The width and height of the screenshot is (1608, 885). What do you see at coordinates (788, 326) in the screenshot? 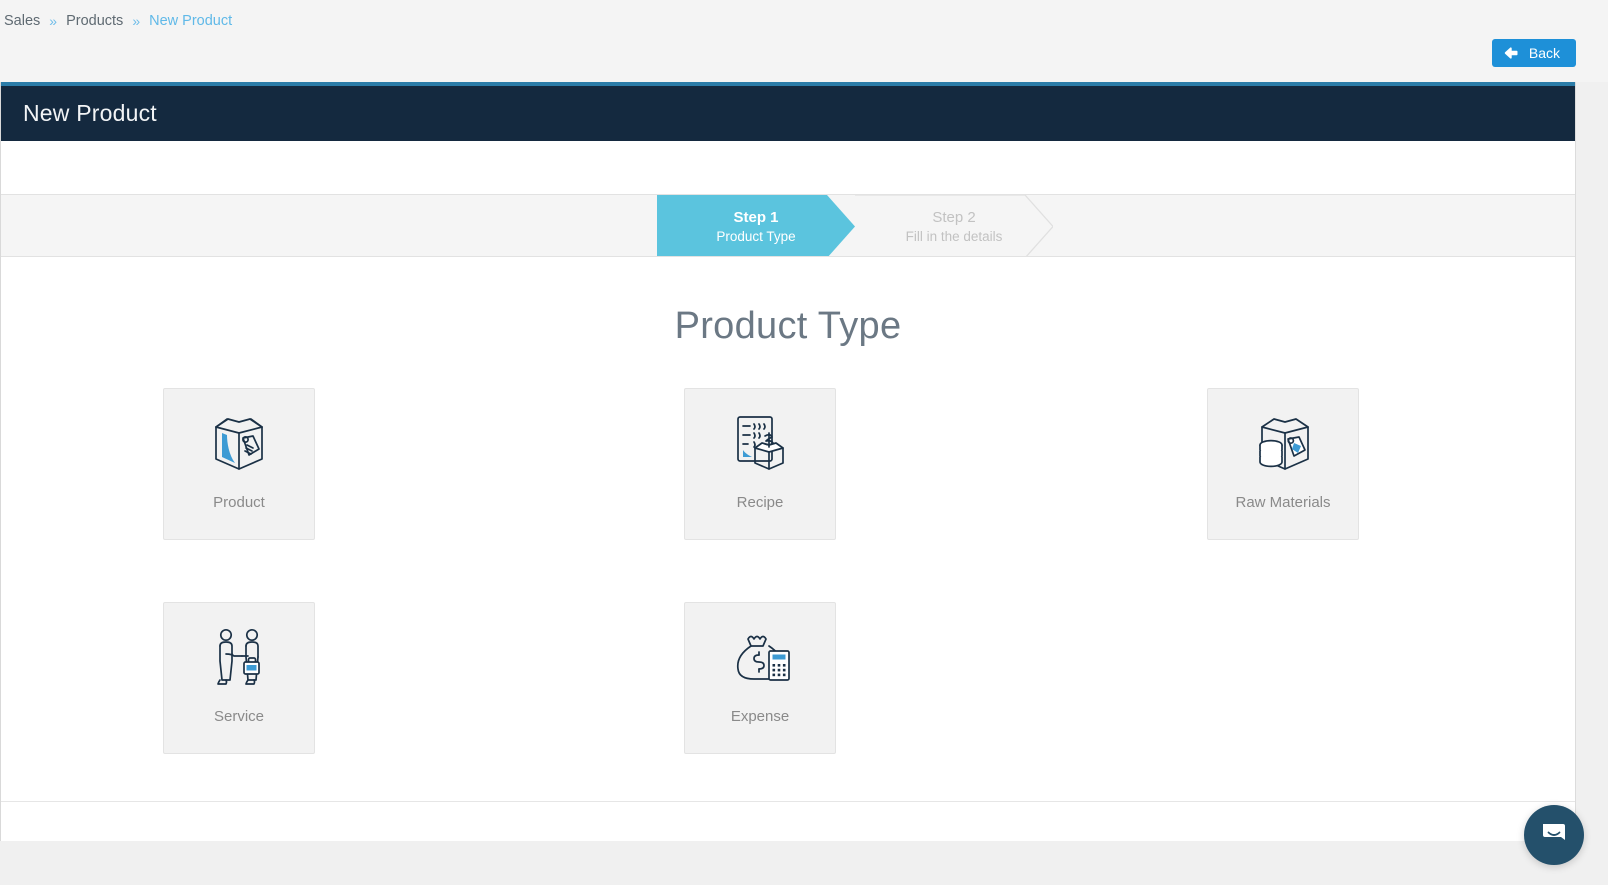
I see `section-title: Product Type` at bounding box center [788, 326].